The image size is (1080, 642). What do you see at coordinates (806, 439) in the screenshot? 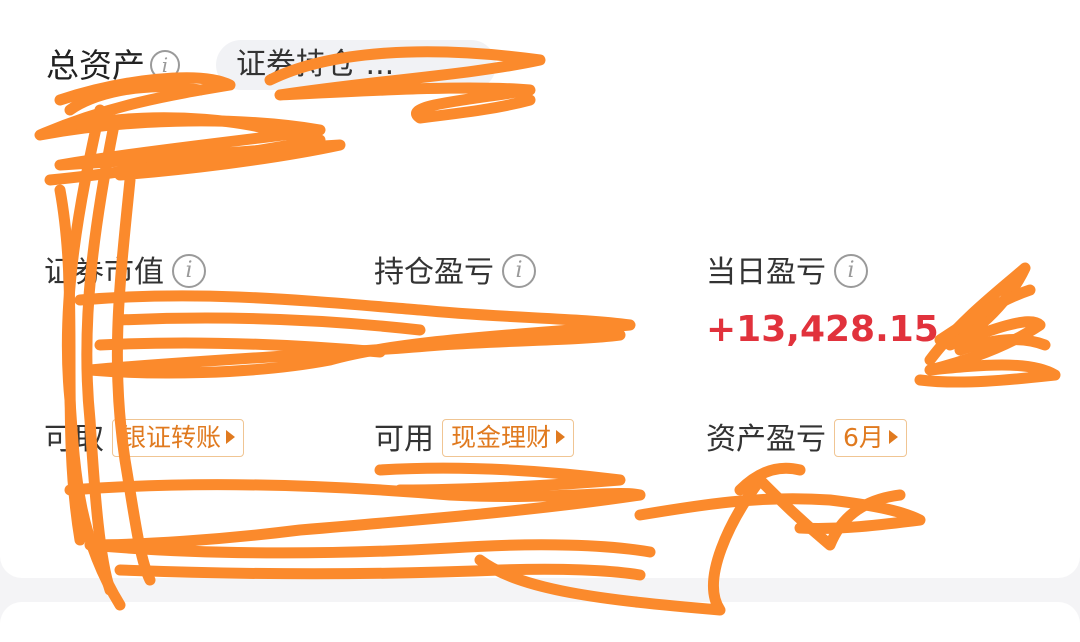
I see `asset-pnl-label: 资产盈亏 6月` at bounding box center [806, 439].